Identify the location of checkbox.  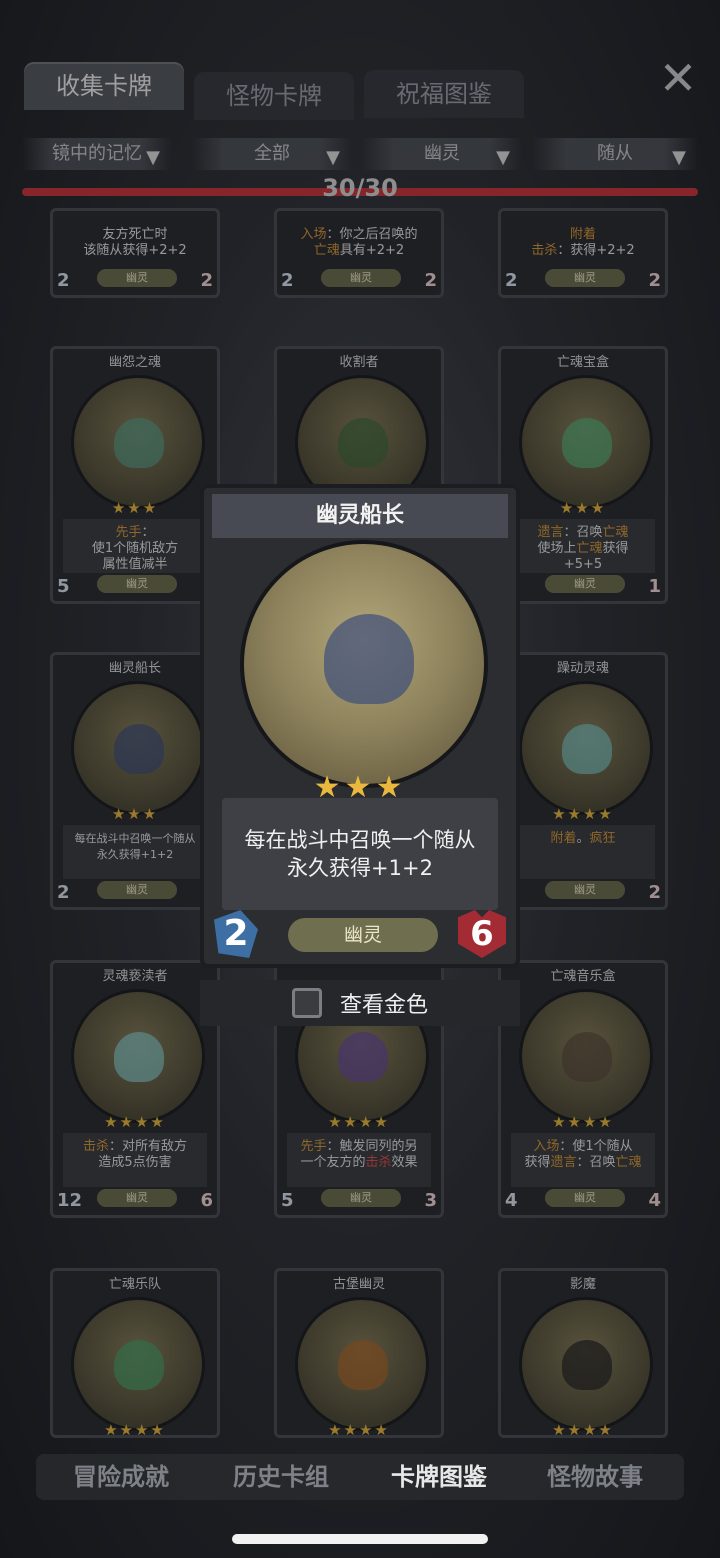
(306, 1003).